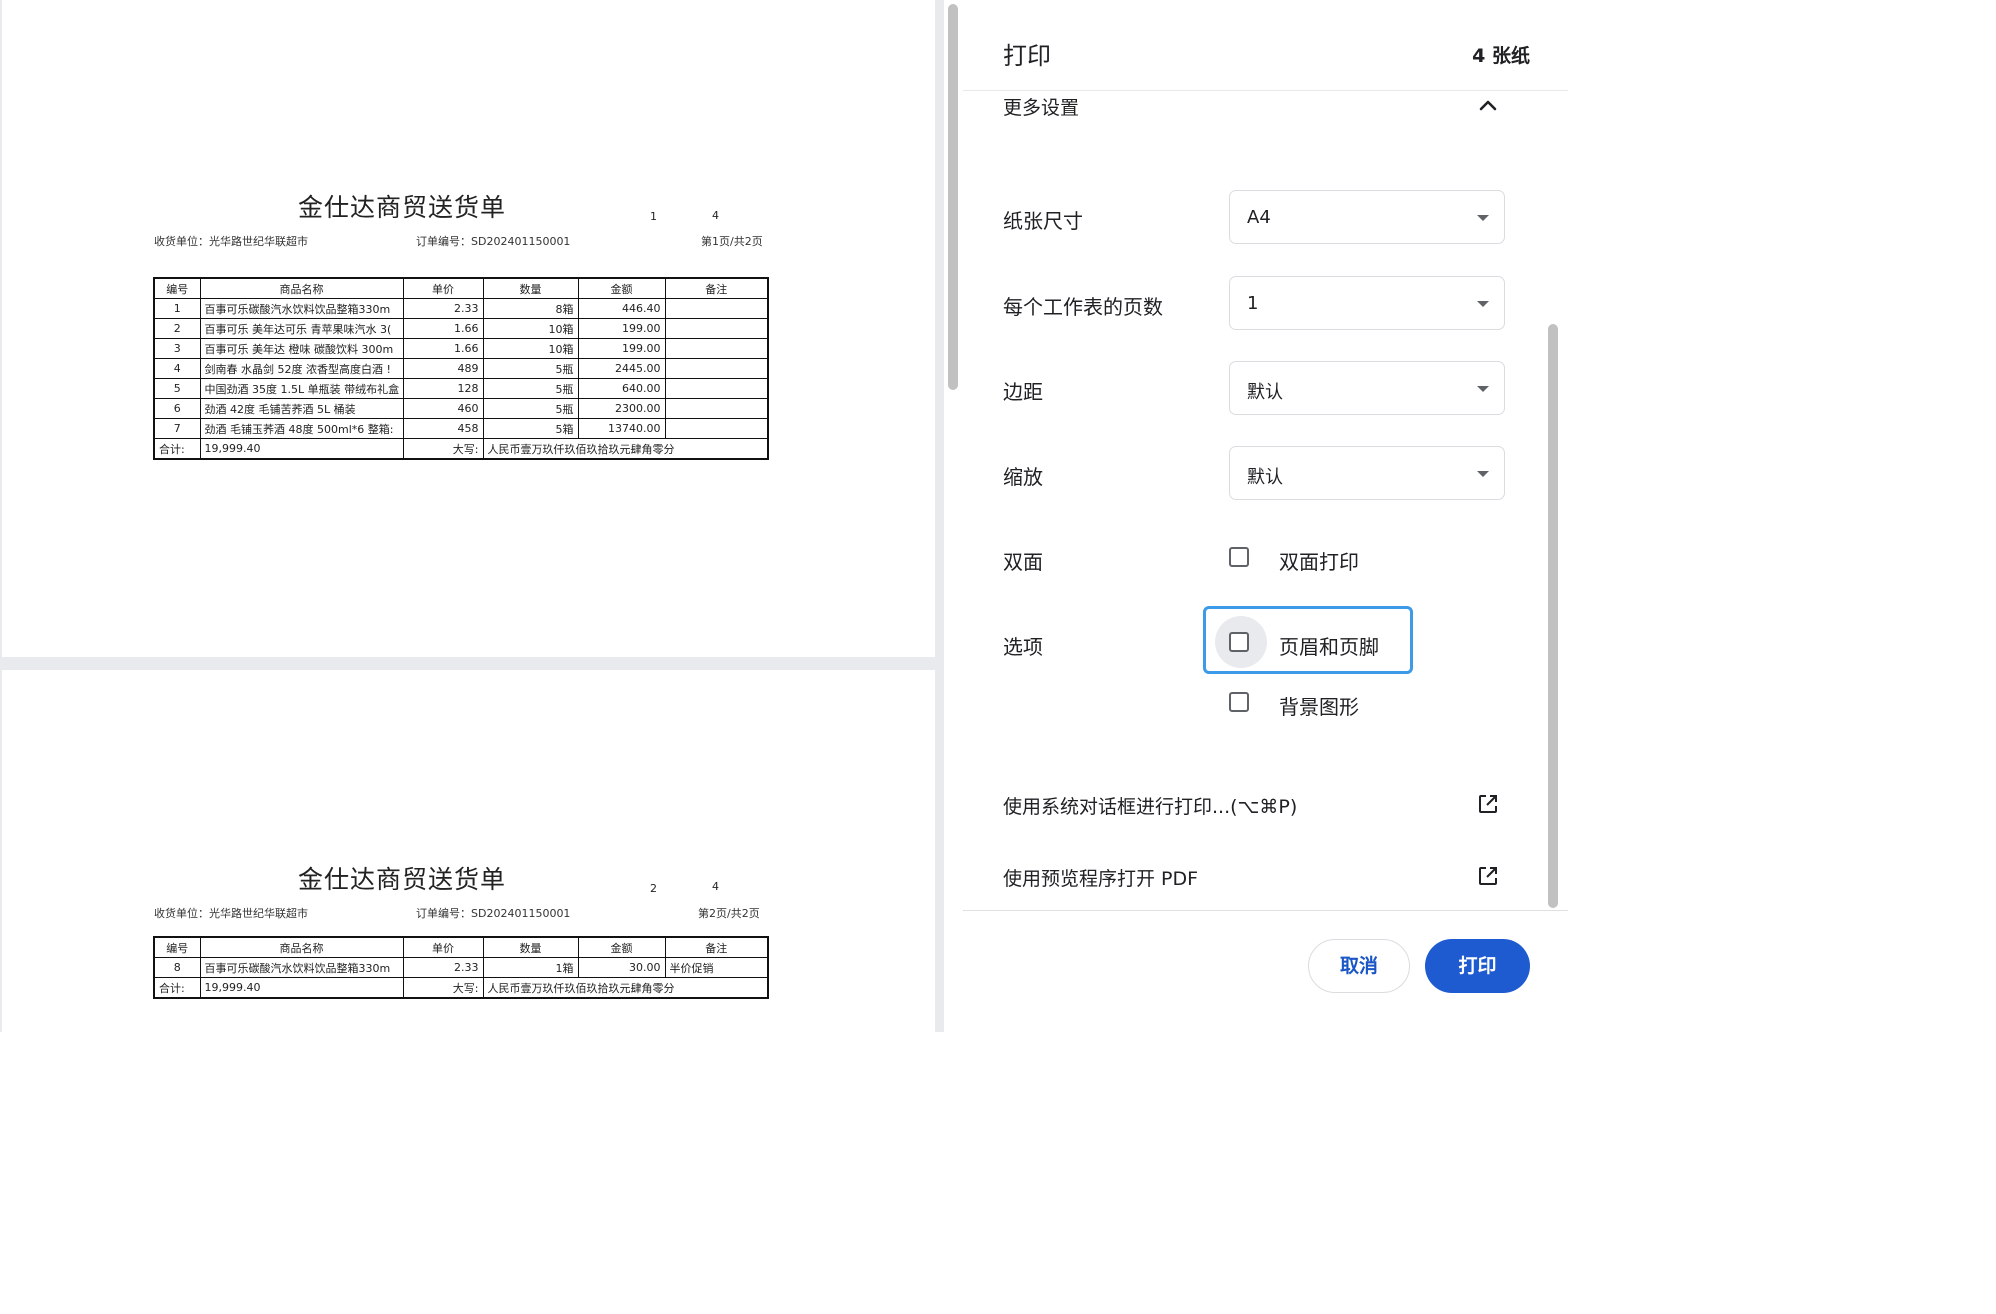 The width and height of the screenshot is (1996, 1314). I want to click on cell-no: 5, so click(177, 388).